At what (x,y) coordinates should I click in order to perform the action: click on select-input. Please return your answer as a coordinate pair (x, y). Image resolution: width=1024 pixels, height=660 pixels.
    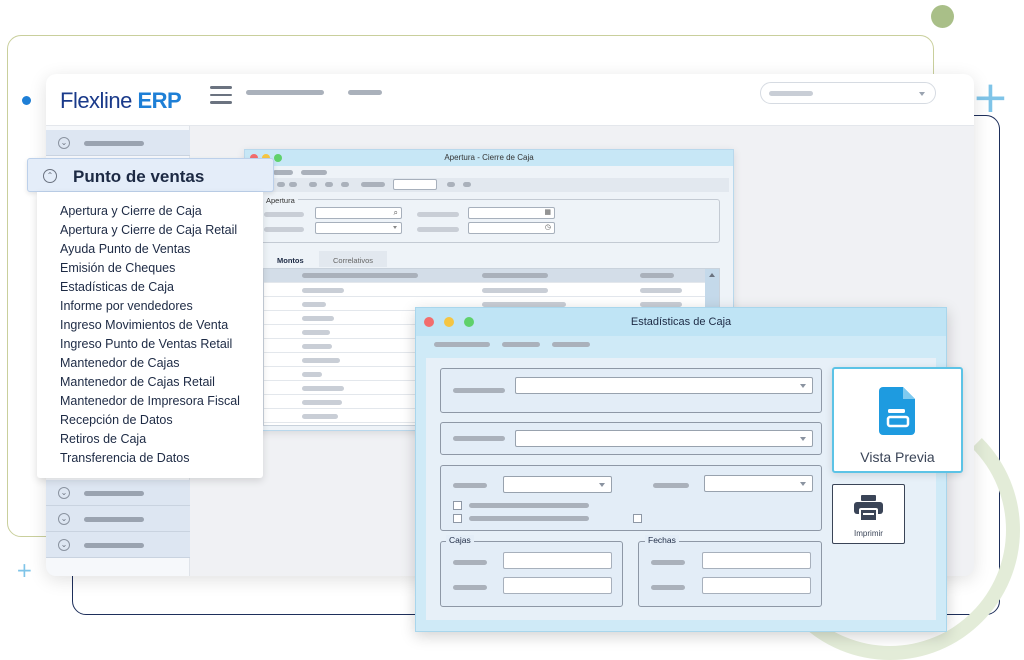
    Looking at the image, I should click on (358, 228).